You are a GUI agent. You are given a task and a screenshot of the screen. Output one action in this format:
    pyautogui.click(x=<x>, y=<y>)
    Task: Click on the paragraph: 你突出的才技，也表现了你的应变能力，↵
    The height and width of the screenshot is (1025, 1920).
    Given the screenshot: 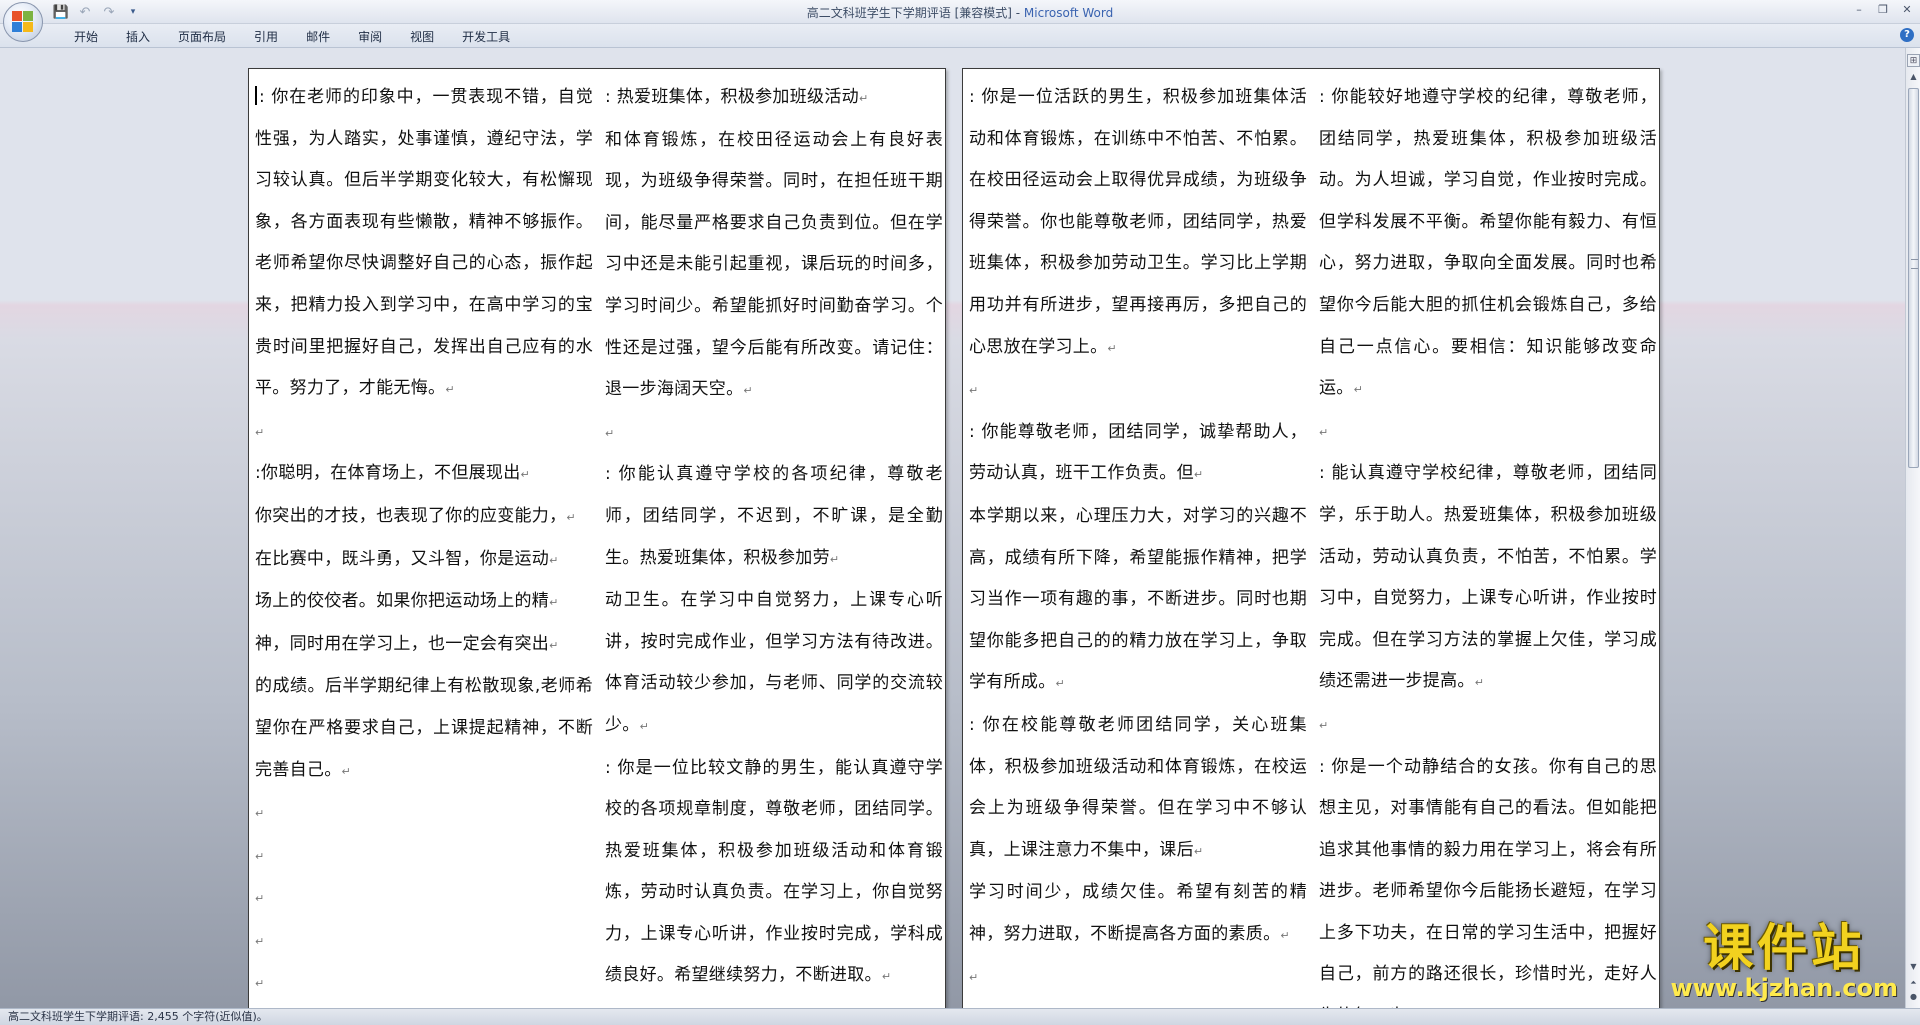 What is the action you would take?
    pyautogui.click(x=424, y=517)
    